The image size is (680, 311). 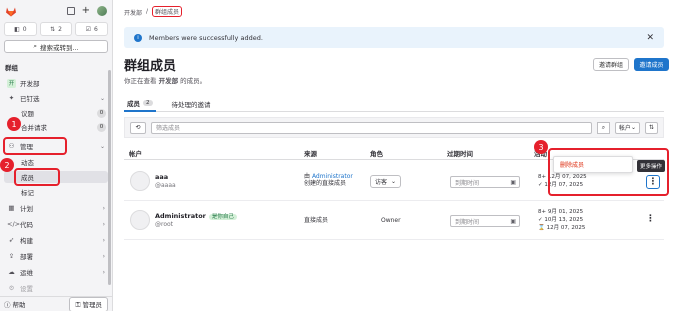 What do you see at coordinates (376, 154) in the screenshot?
I see `column-role: 角色` at bounding box center [376, 154].